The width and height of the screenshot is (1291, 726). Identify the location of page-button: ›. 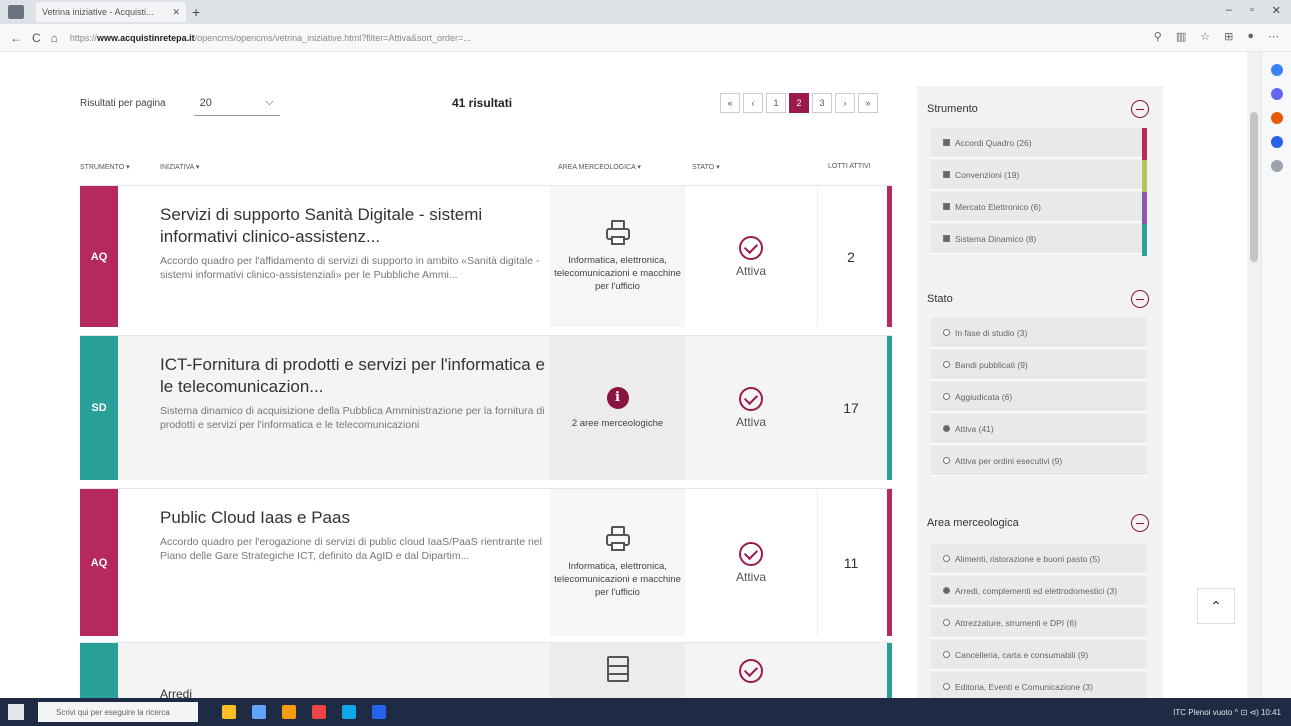
(845, 103).